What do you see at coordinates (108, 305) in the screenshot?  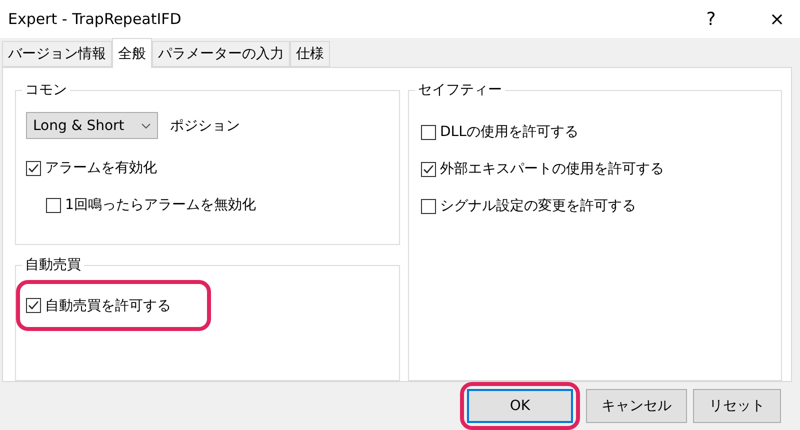 I see `checkbox-label: 自動売買を許可する` at bounding box center [108, 305].